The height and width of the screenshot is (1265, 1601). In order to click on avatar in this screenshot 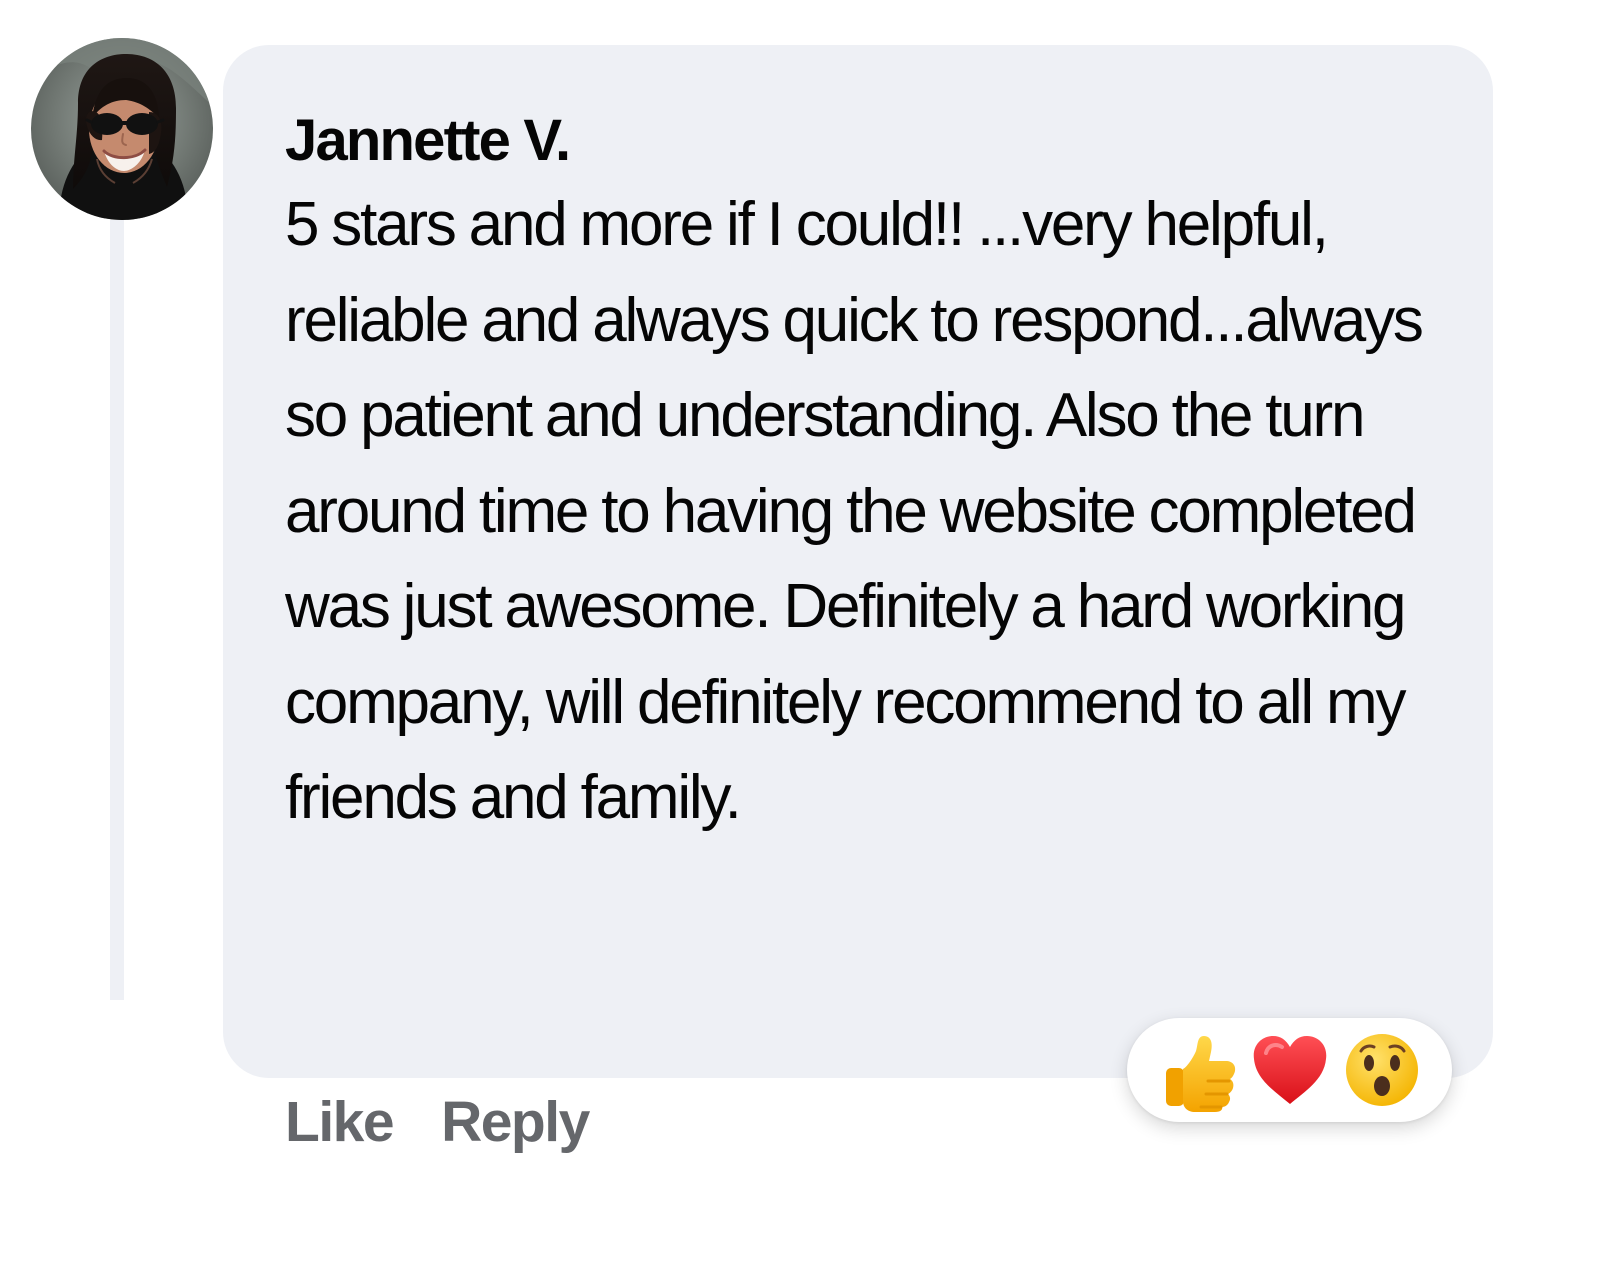, I will do `click(122, 129)`.